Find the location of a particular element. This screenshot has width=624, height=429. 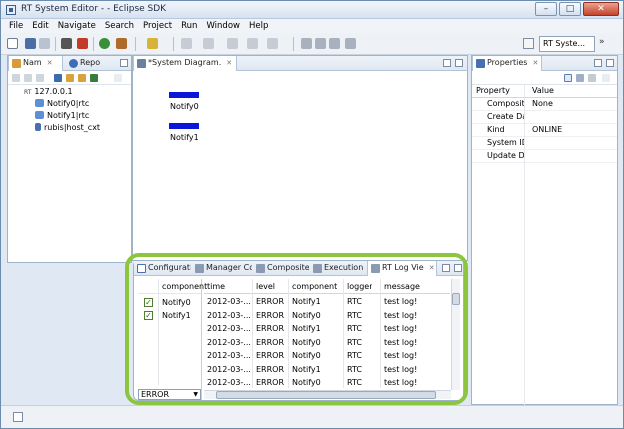

tab-system-diagram: *System Diagram. ✕ is located at coordinates (185, 63).